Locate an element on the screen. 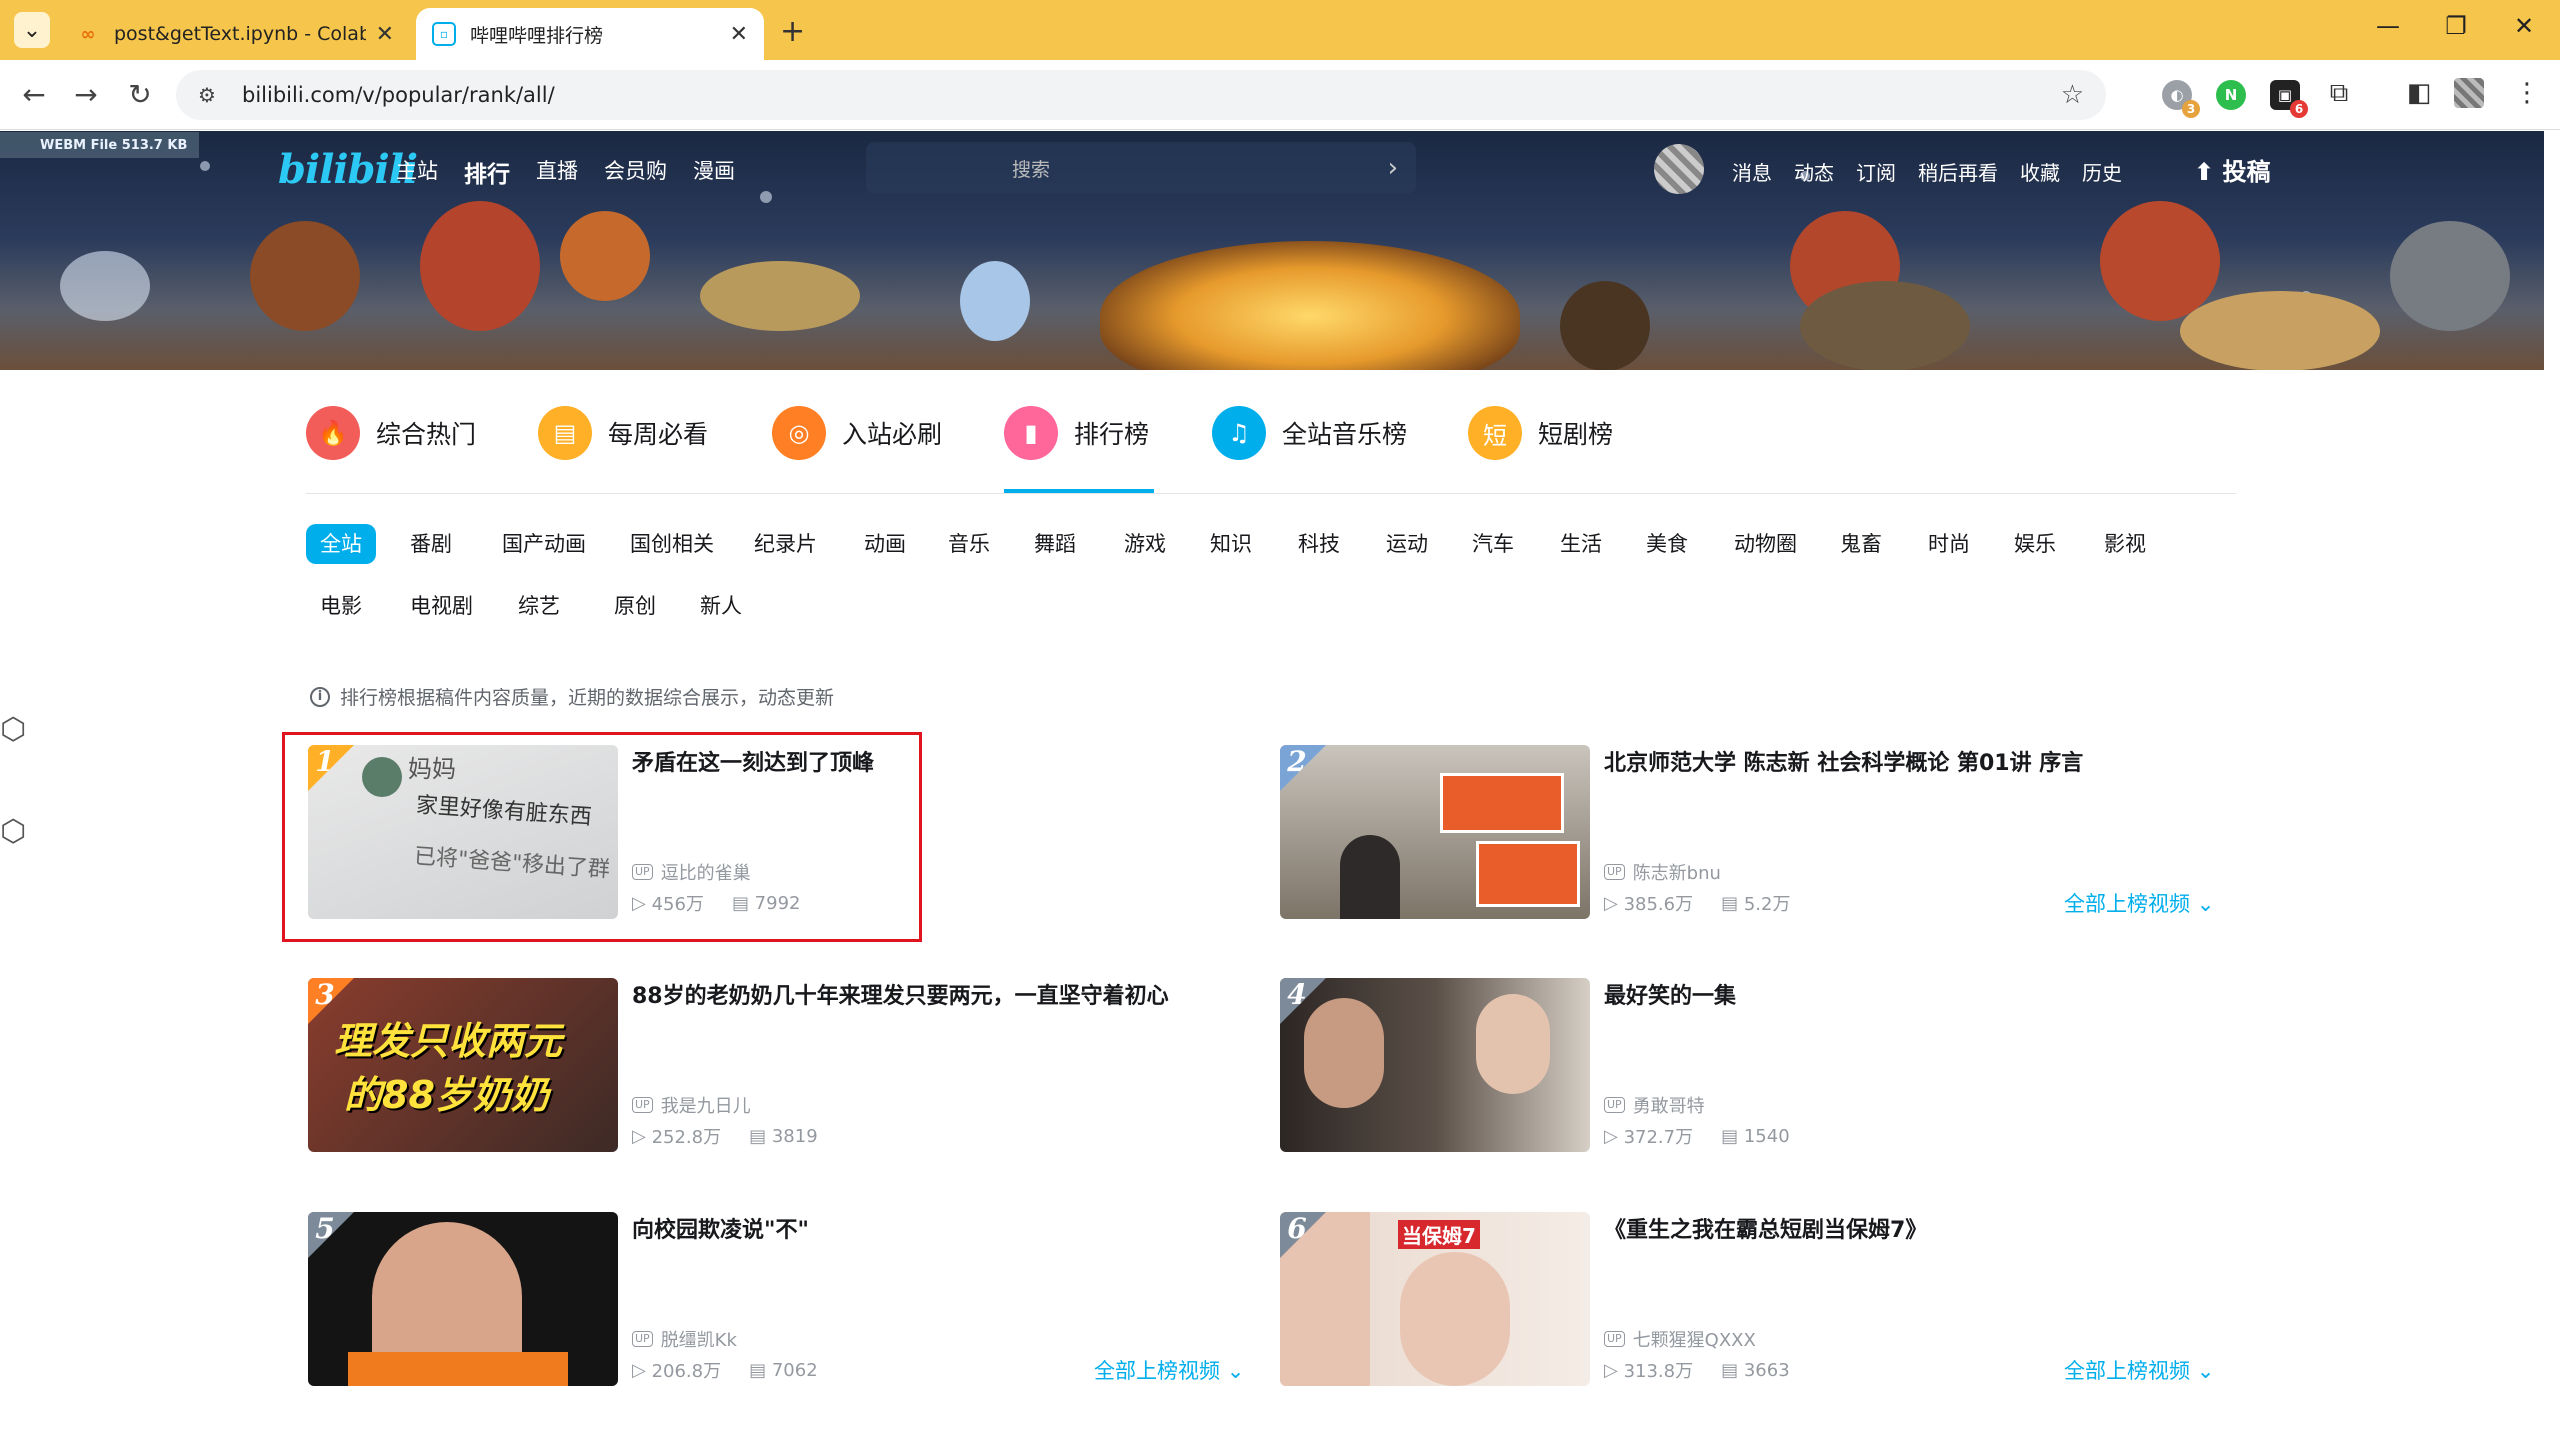  category-pill: 国产动画 is located at coordinates (544, 544).